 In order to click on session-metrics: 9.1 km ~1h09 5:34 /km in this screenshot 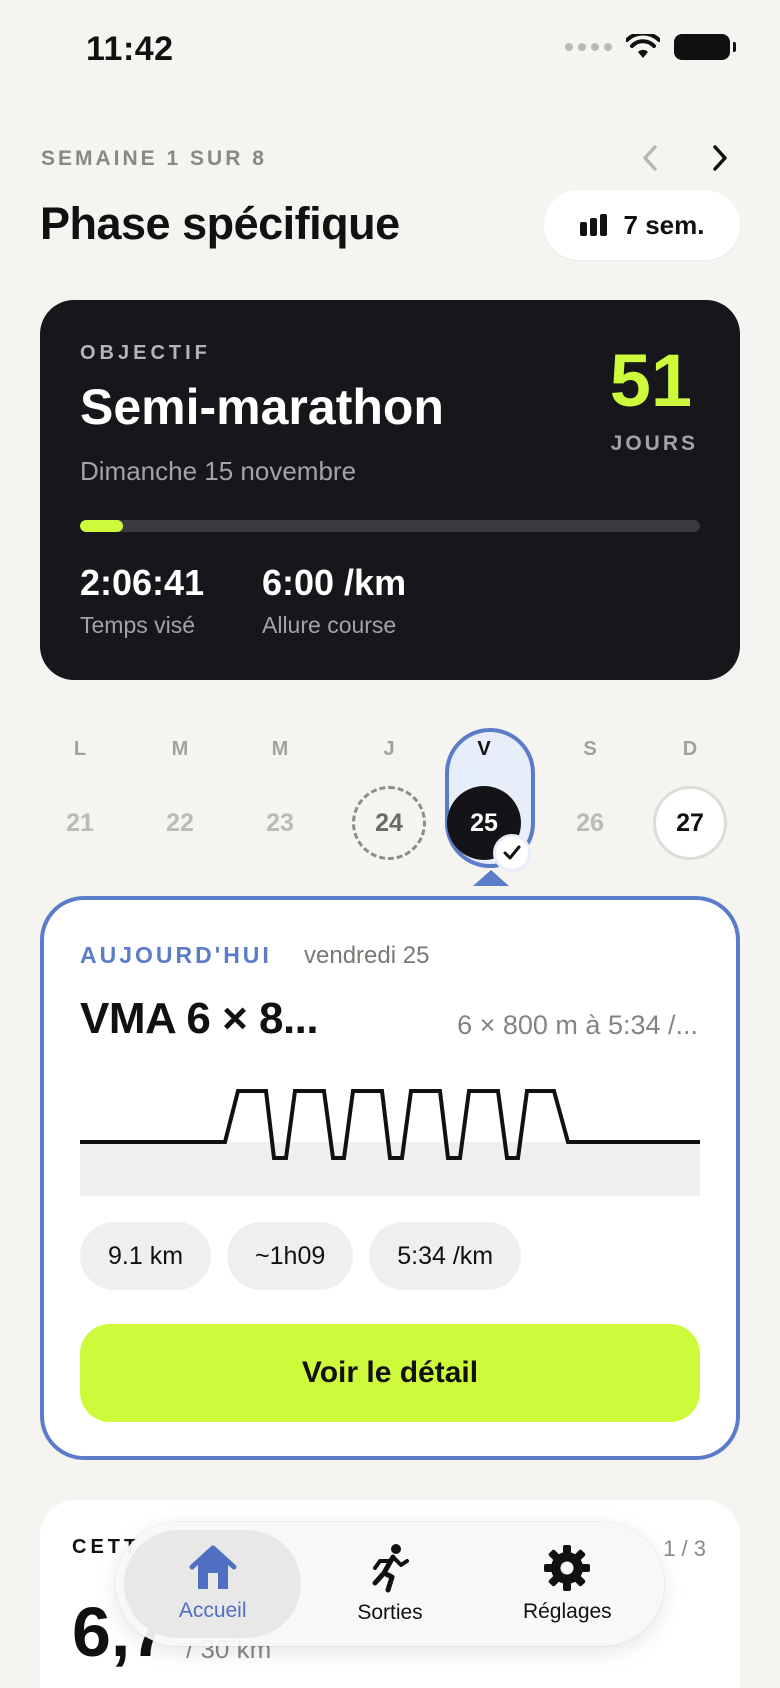, I will do `click(301, 1256)`.